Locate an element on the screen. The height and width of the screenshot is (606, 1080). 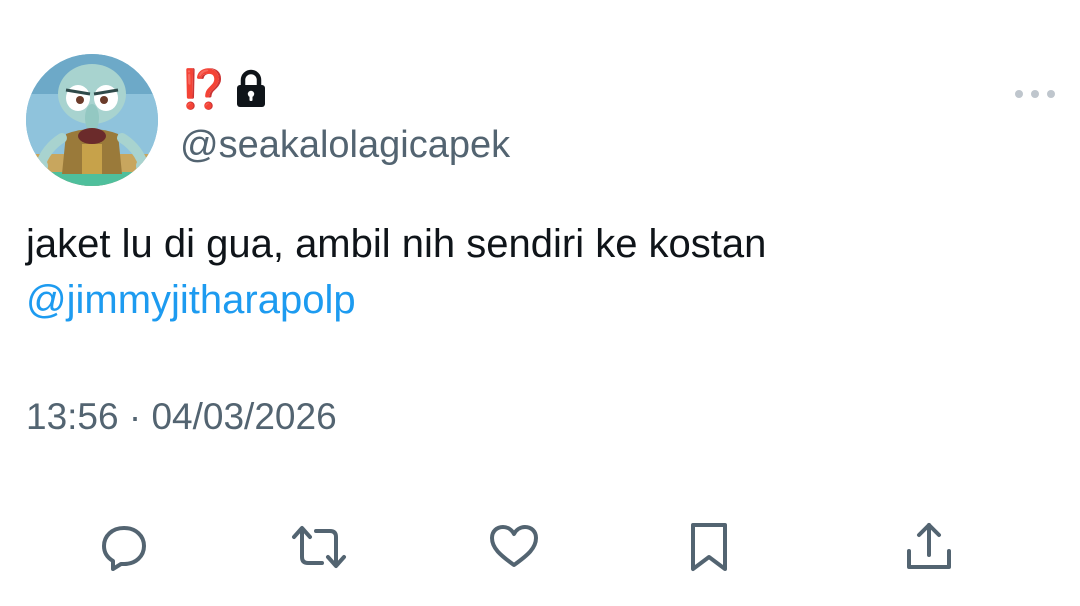
share-icon is located at coordinates (929, 547).